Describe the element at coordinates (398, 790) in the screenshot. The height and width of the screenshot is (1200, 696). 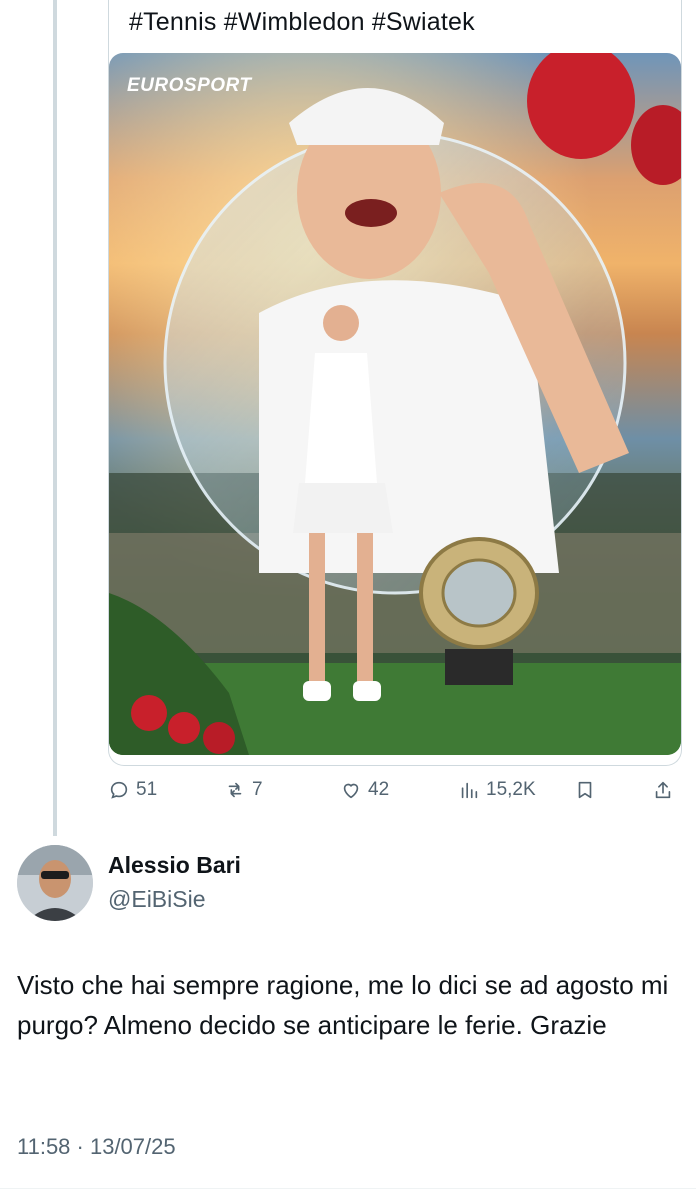
I see `post-action-bar: 51 7 42 15,2K` at that location.